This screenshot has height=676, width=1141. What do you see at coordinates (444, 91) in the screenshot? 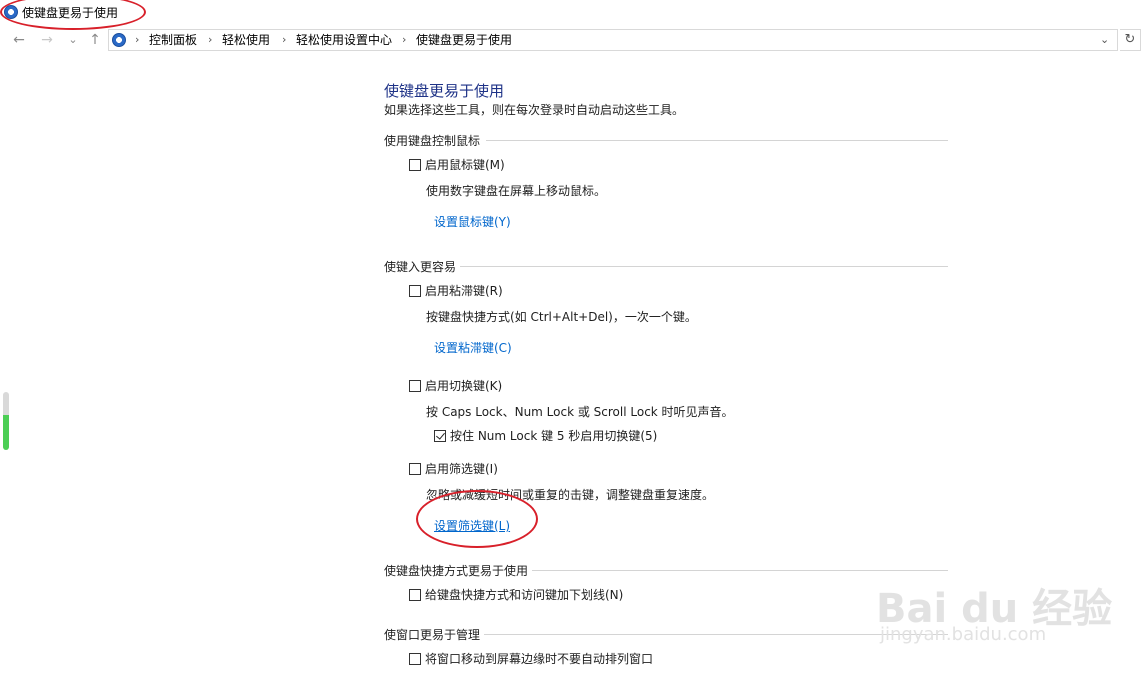
I see `page-title: 使键盘更易于使用` at bounding box center [444, 91].